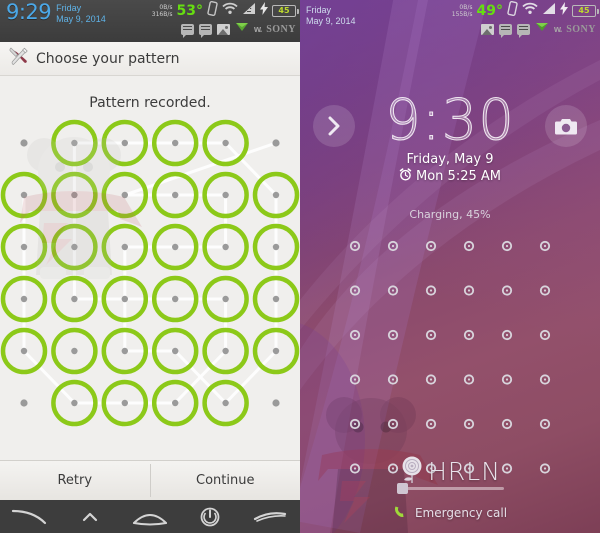 Image resolution: width=600 pixels, height=533 pixels. What do you see at coordinates (462, 14) in the screenshot?
I see `lock-network-down: 155B/s` at bounding box center [462, 14].